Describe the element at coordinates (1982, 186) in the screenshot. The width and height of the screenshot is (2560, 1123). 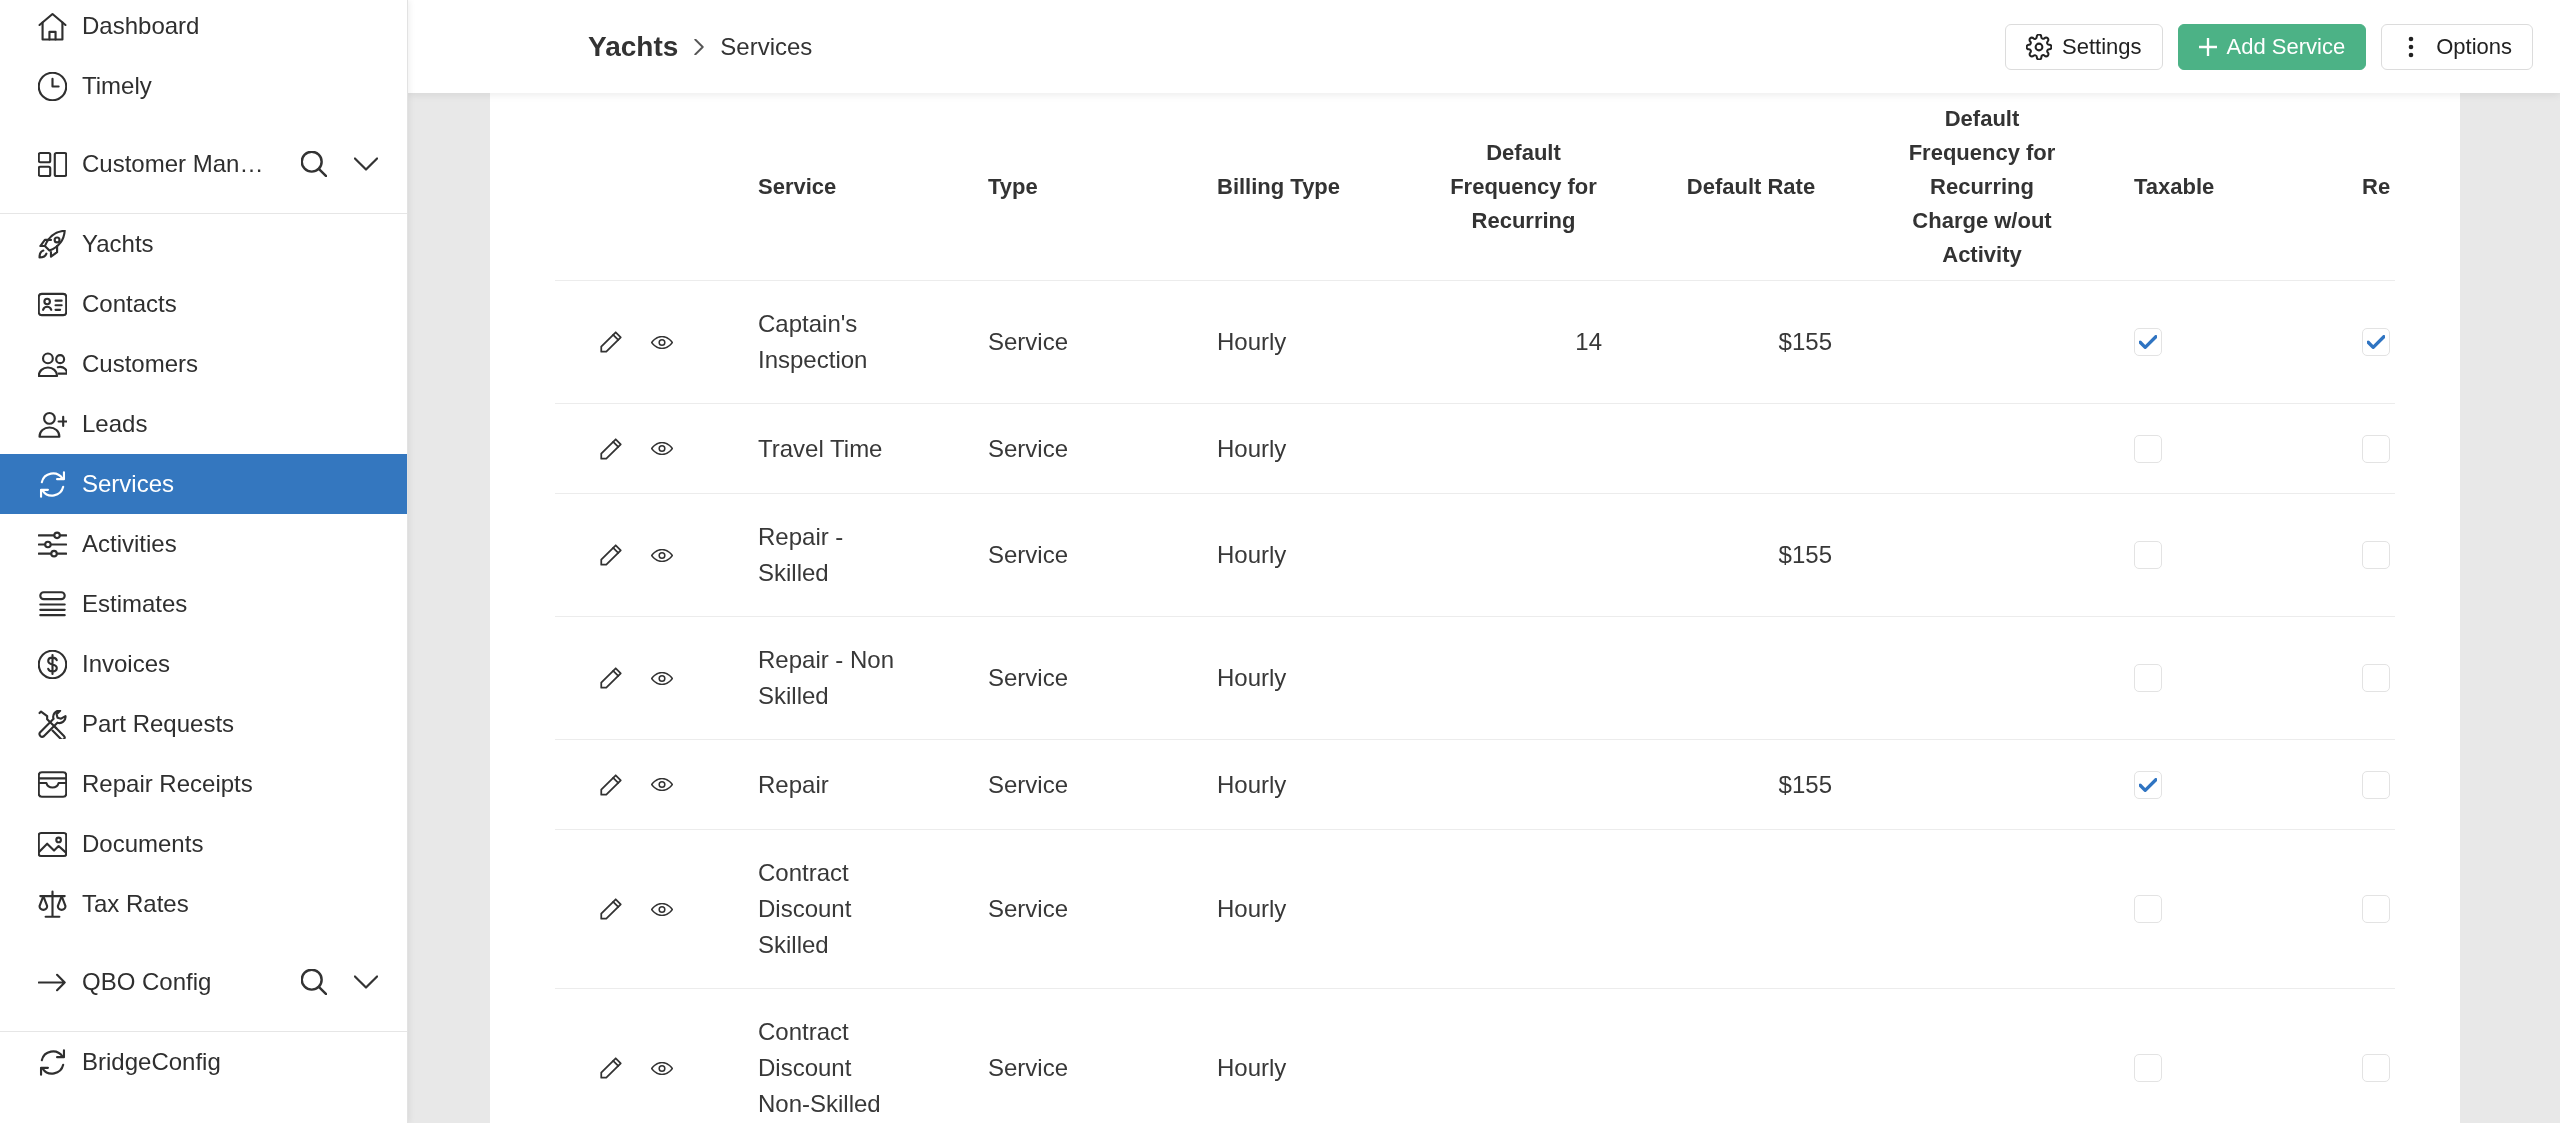
I see `column-header: Default Frequency for Recurring Charge w/out Activity` at that location.